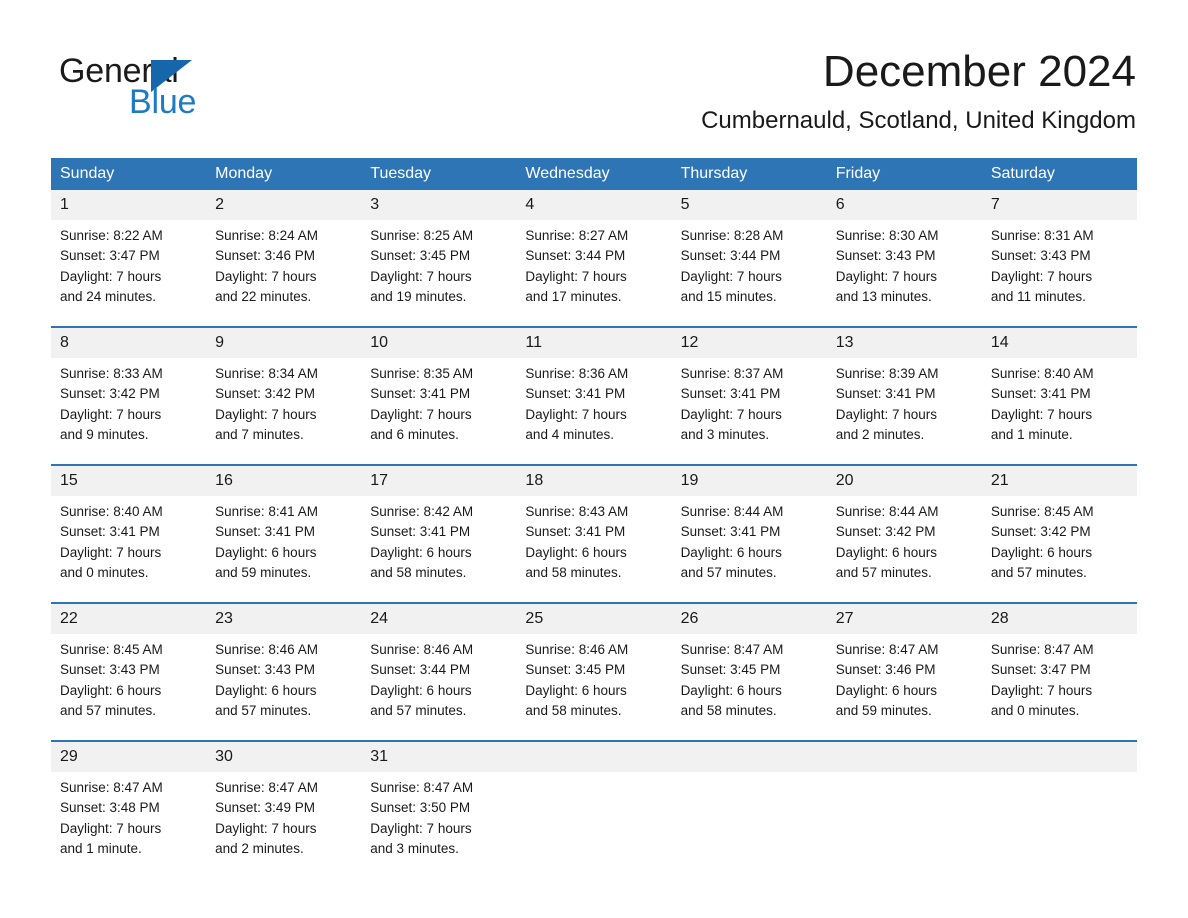  Describe the element at coordinates (887, 511) in the screenshot. I see `sunrise-text: Sunrise: 8:44 AM` at that location.